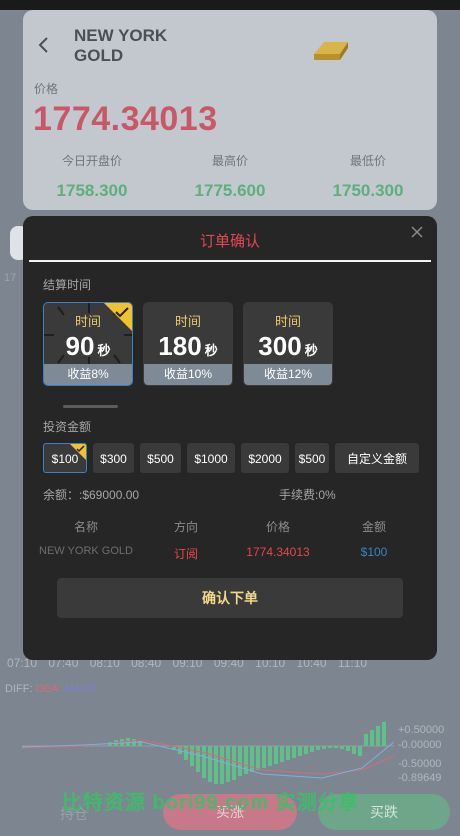 The height and width of the screenshot is (836, 460). I want to click on bg-axis-fragment: 17, so click(10, 278).